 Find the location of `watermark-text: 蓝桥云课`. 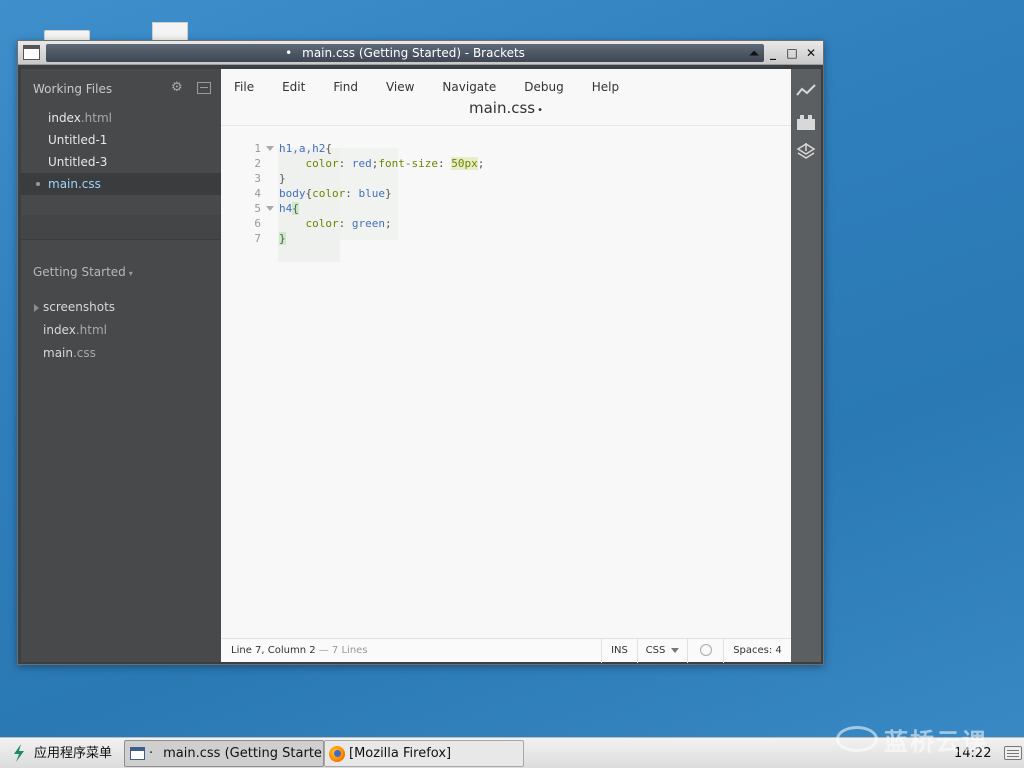

watermark-text: 蓝桥云课 is located at coordinates (936, 742).